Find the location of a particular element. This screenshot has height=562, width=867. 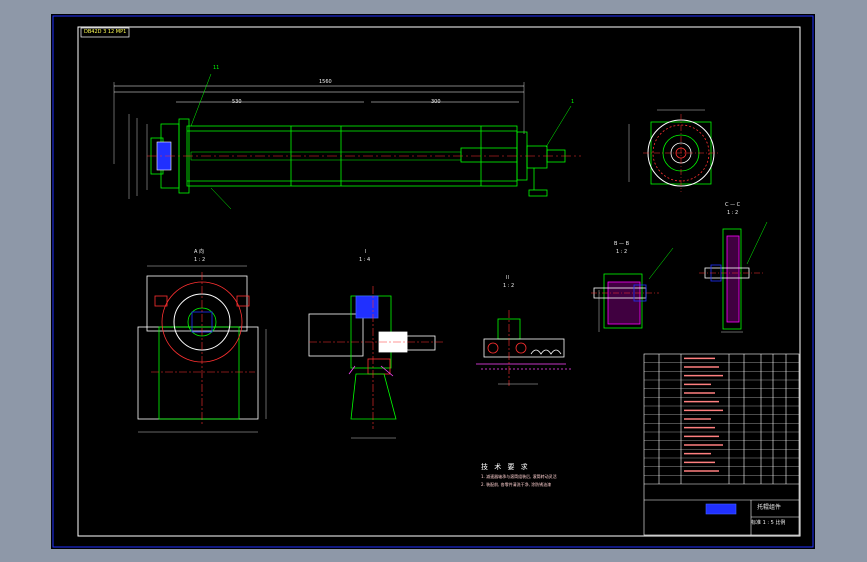

main-length-dimension: 1560 is located at coordinates (325, 82).